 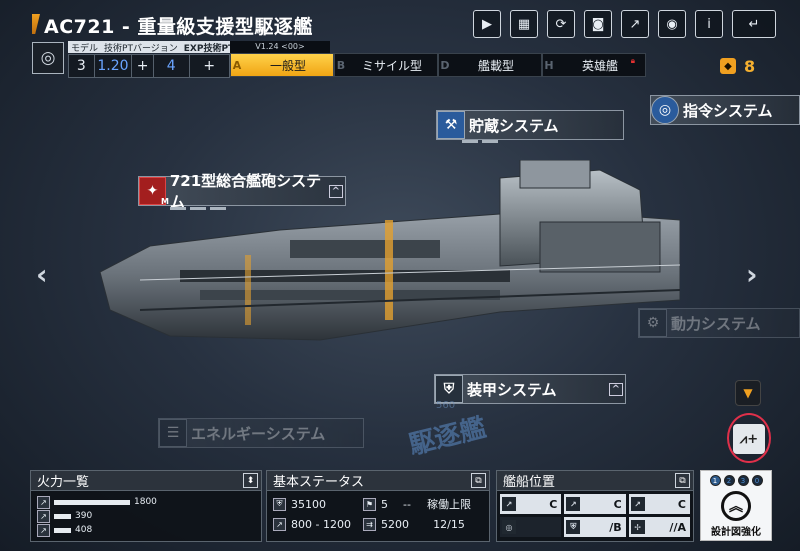 What do you see at coordinates (653, 323) in the screenshot?
I see `power-icon: ⚙` at bounding box center [653, 323].